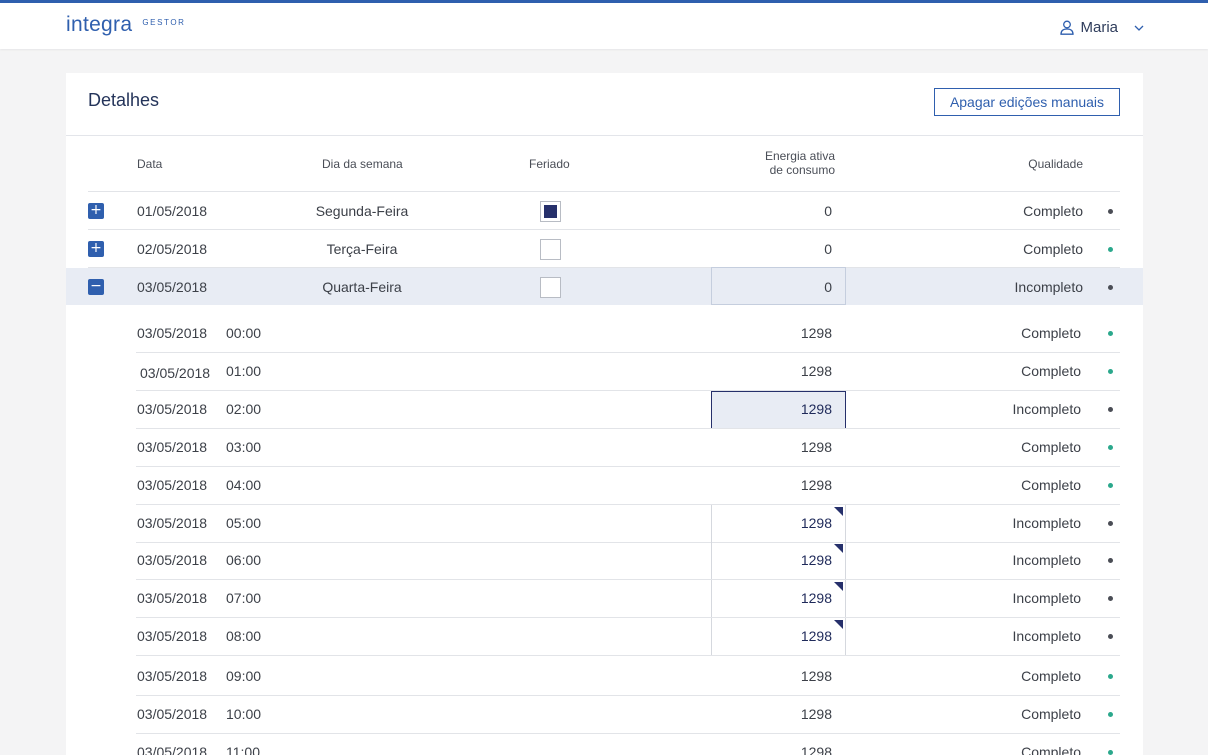 The width and height of the screenshot is (1208, 755). Describe the element at coordinates (1053, 249) in the screenshot. I see `day-quality: Completo` at that location.